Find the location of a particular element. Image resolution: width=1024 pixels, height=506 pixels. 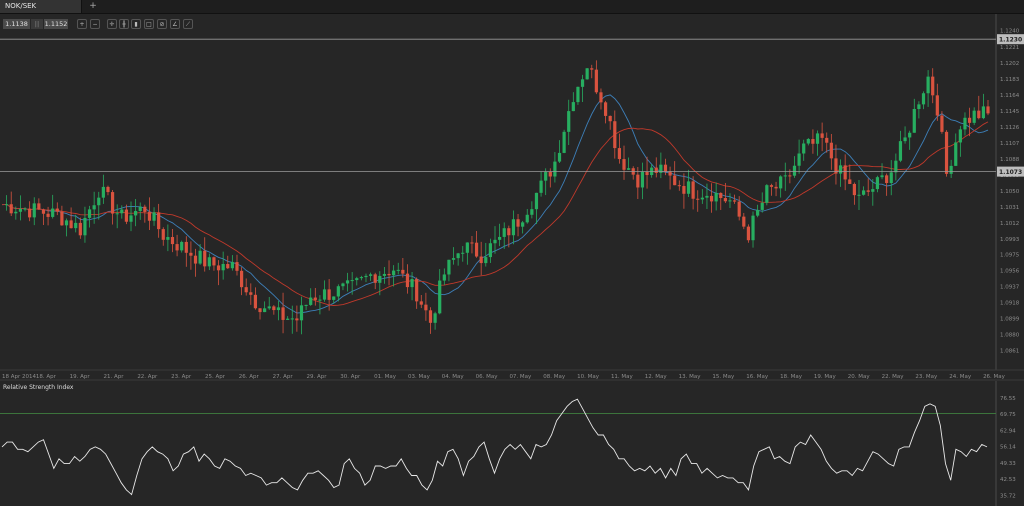

time-tick-label: 10. May is located at coordinates (588, 377).